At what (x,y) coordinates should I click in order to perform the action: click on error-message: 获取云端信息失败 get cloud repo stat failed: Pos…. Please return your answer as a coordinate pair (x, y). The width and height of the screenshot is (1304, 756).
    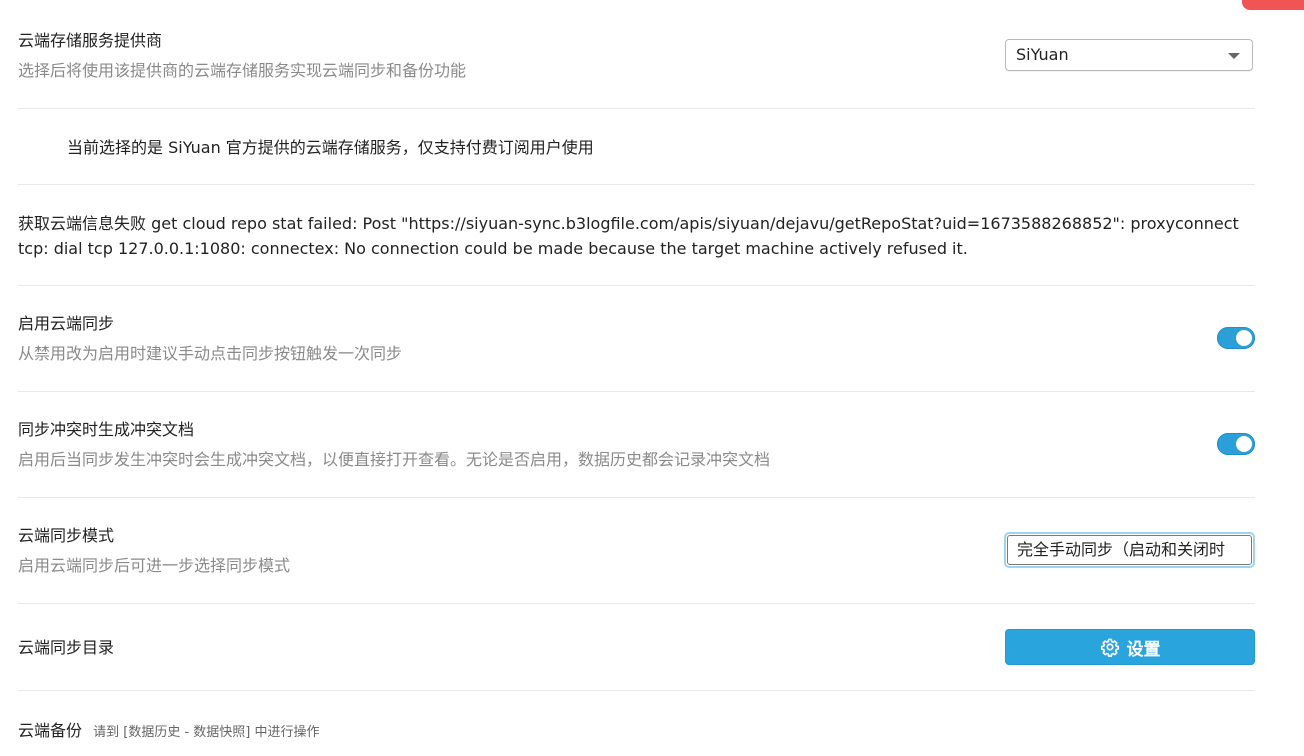
    Looking at the image, I should click on (628, 236).